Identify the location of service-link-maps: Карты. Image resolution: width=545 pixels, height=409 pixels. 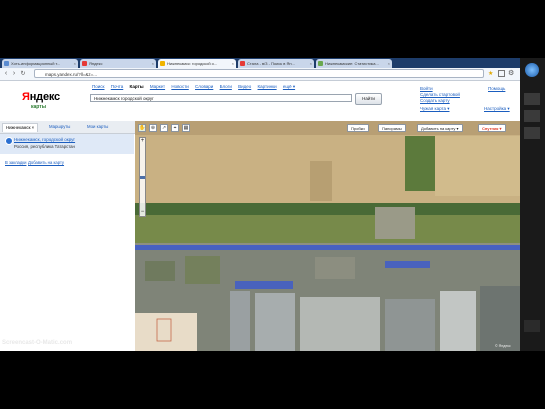
(137, 86).